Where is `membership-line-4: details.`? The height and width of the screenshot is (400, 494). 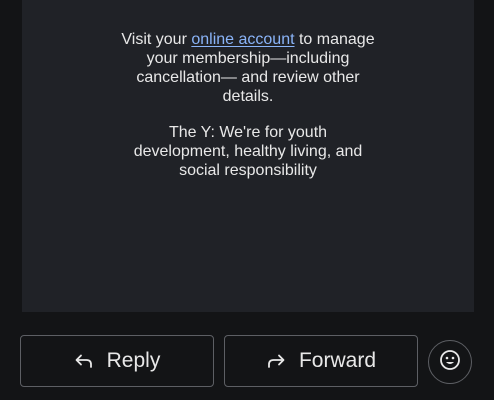 membership-line-4: details. is located at coordinates (248, 96).